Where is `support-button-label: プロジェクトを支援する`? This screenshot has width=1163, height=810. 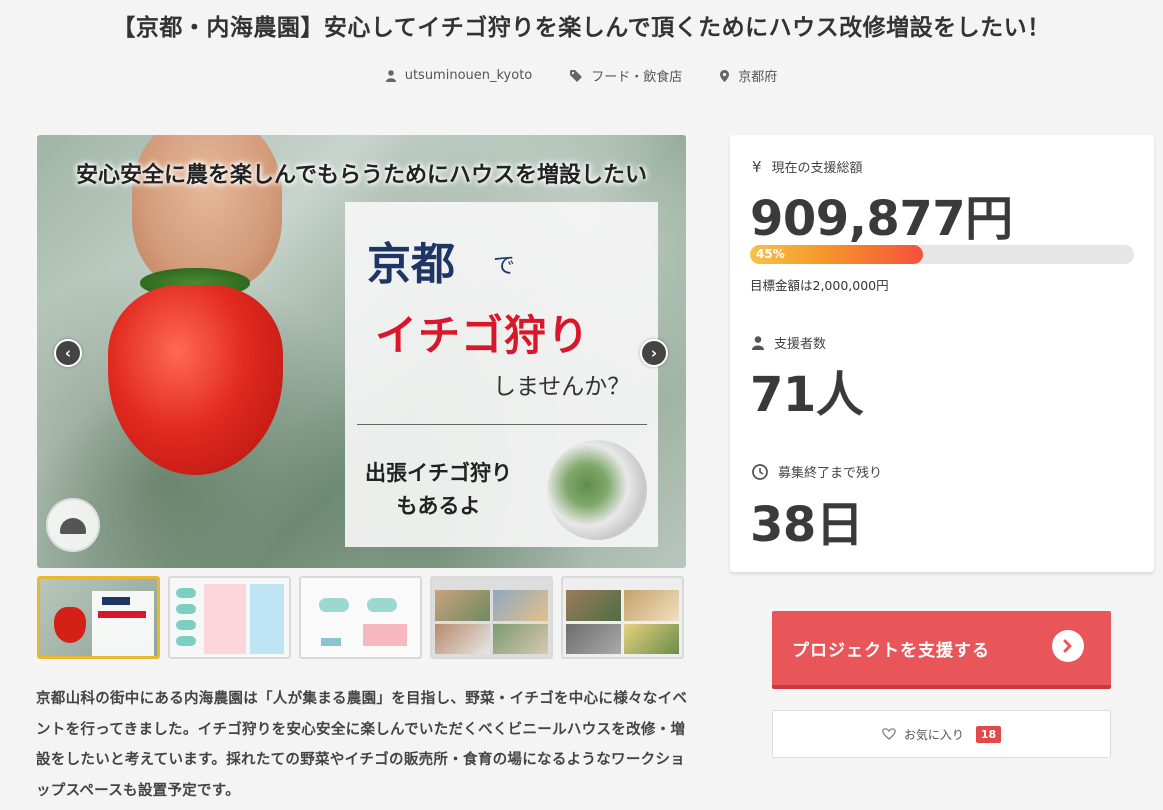 support-button-label: プロジェクトを支援する is located at coordinates (891, 650).